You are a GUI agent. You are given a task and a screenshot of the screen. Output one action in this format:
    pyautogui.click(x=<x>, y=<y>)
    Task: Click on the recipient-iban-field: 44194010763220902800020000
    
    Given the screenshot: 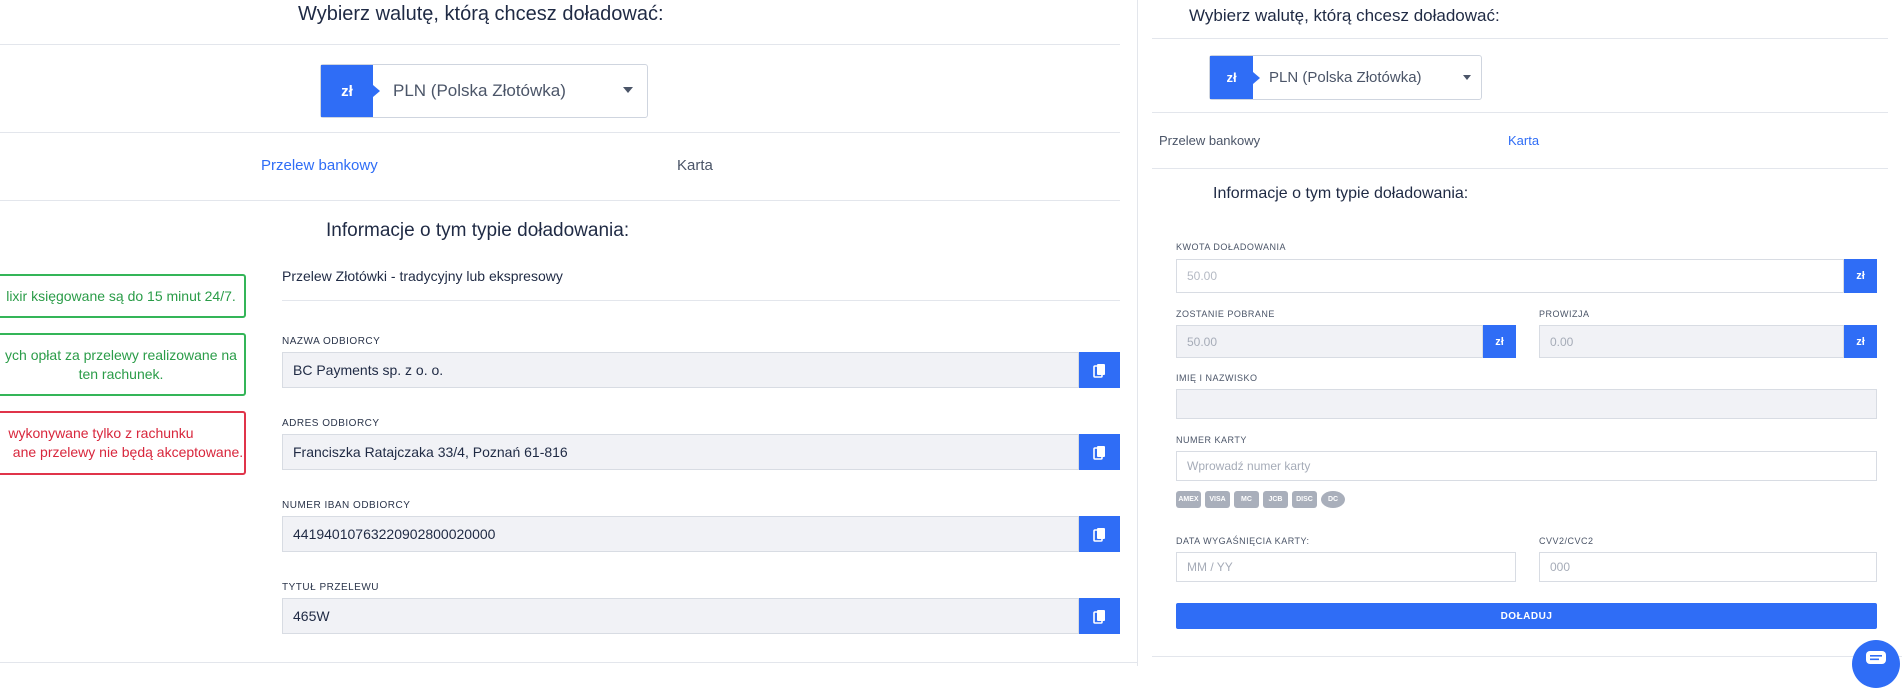 What is the action you would take?
    pyautogui.click(x=680, y=534)
    